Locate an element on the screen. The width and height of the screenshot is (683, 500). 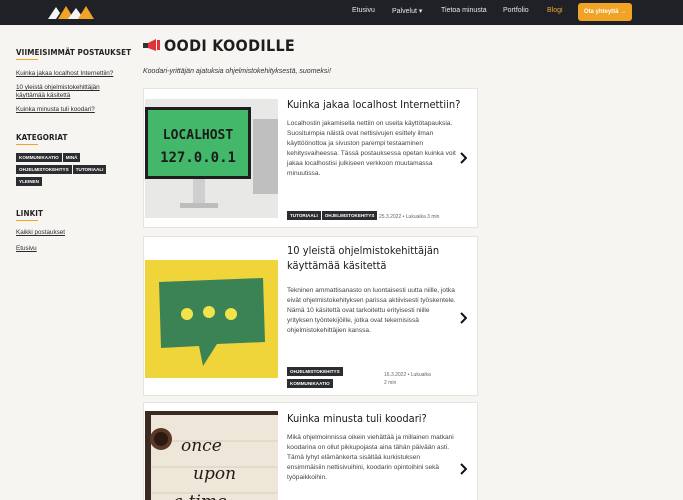
post-meta: 16.3.2022 • Lukuaika 2 min is located at coordinates (407, 379).